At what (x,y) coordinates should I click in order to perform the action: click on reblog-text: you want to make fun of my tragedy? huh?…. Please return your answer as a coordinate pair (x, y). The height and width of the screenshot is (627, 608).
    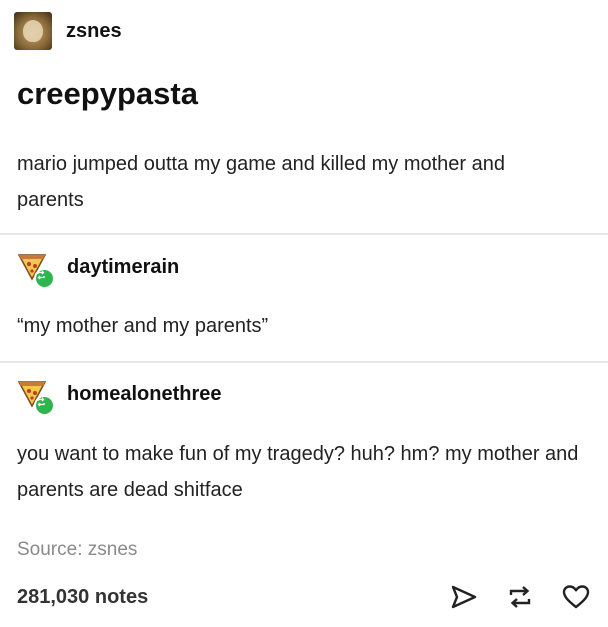
    Looking at the image, I should click on (298, 472).